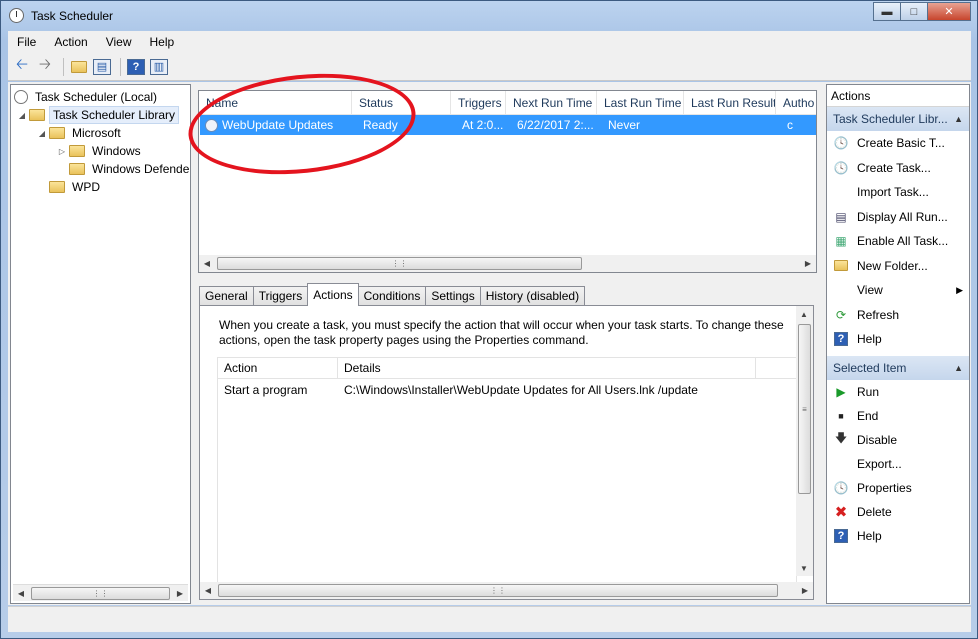  Describe the element at coordinates (898, 315) in the screenshot. I see `action-refresh: ⟳ Refresh` at that location.